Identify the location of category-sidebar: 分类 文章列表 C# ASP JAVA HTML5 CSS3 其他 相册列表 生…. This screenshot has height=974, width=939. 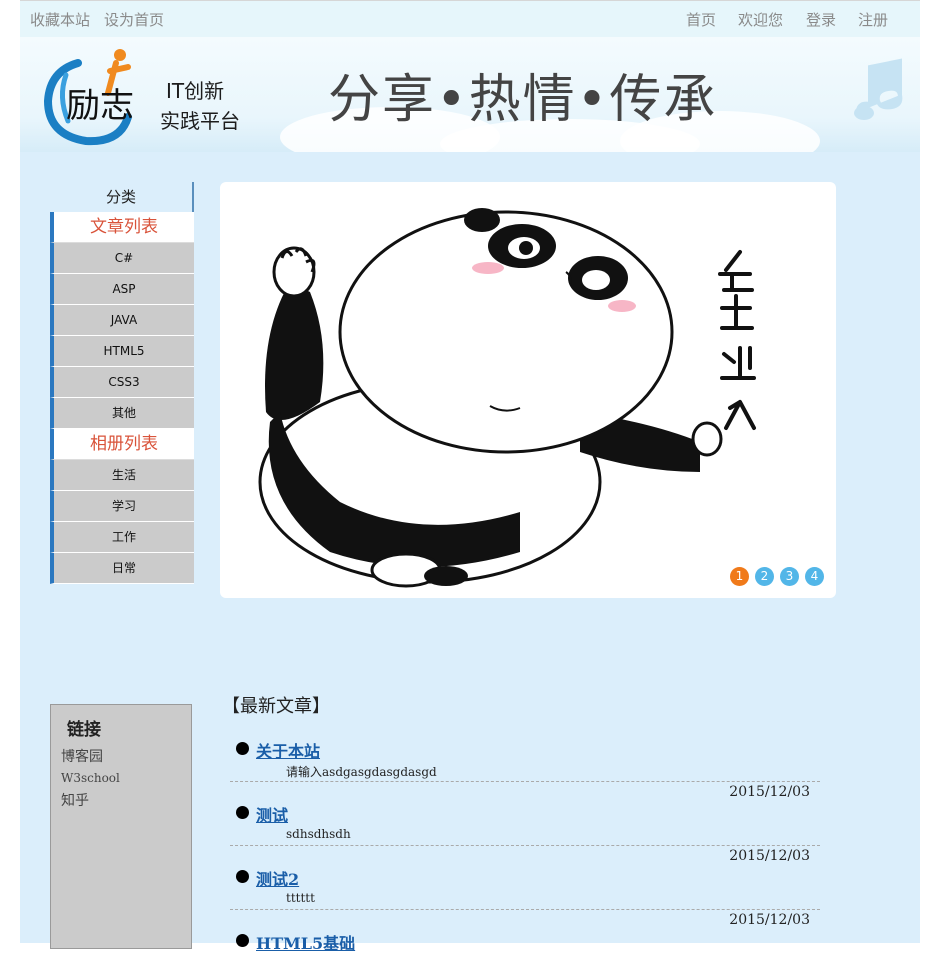
(122, 383).